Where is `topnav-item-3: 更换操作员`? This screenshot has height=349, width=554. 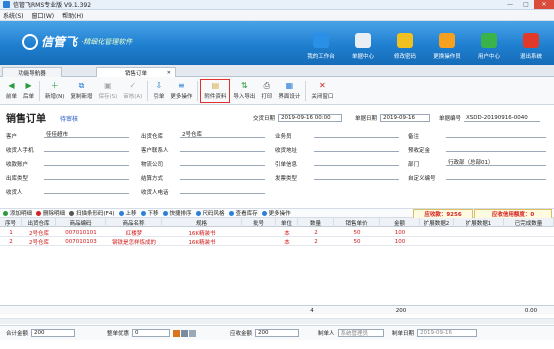 topnav-item-3: 更换操作员 is located at coordinates (447, 44).